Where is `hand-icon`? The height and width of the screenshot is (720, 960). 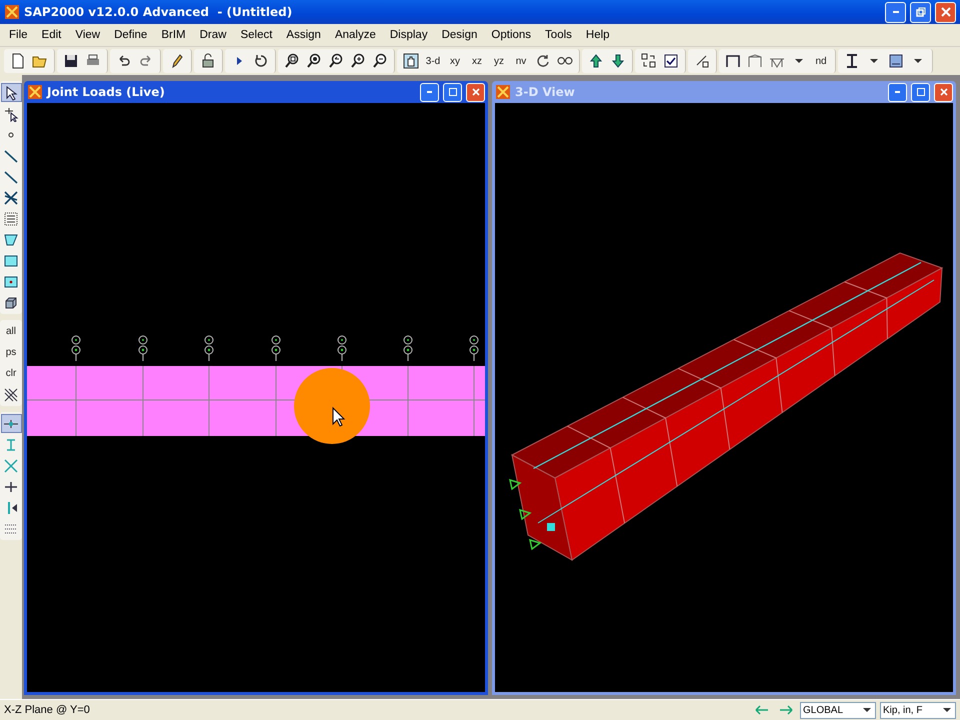 hand-icon is located at coordinates (411, 61).